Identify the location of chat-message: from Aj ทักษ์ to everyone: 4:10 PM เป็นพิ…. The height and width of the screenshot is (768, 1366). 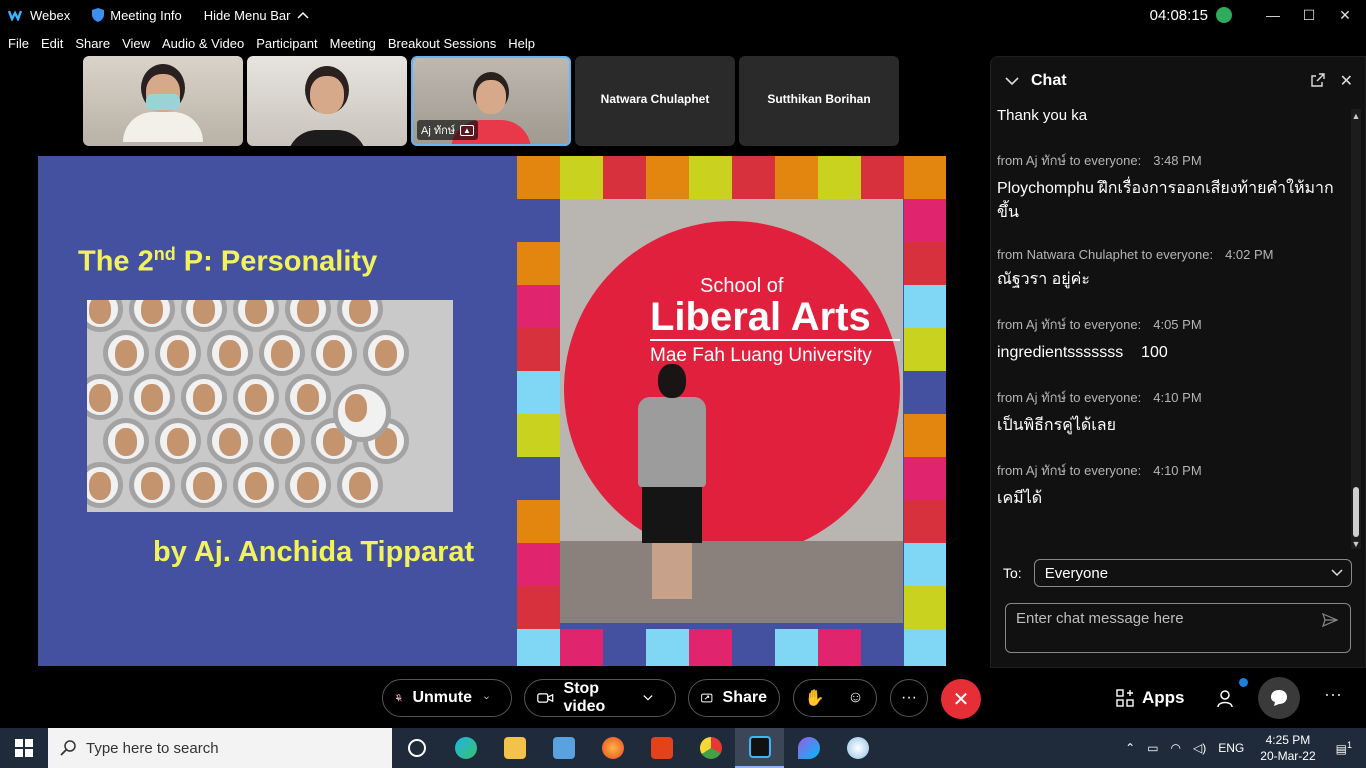
(1172, 412).